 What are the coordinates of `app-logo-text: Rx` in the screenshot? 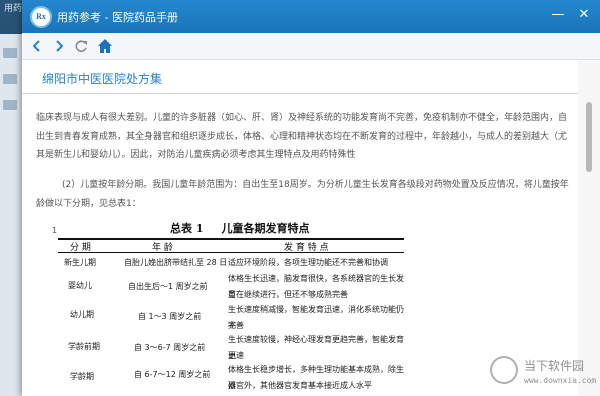 It's located at (41, 16).